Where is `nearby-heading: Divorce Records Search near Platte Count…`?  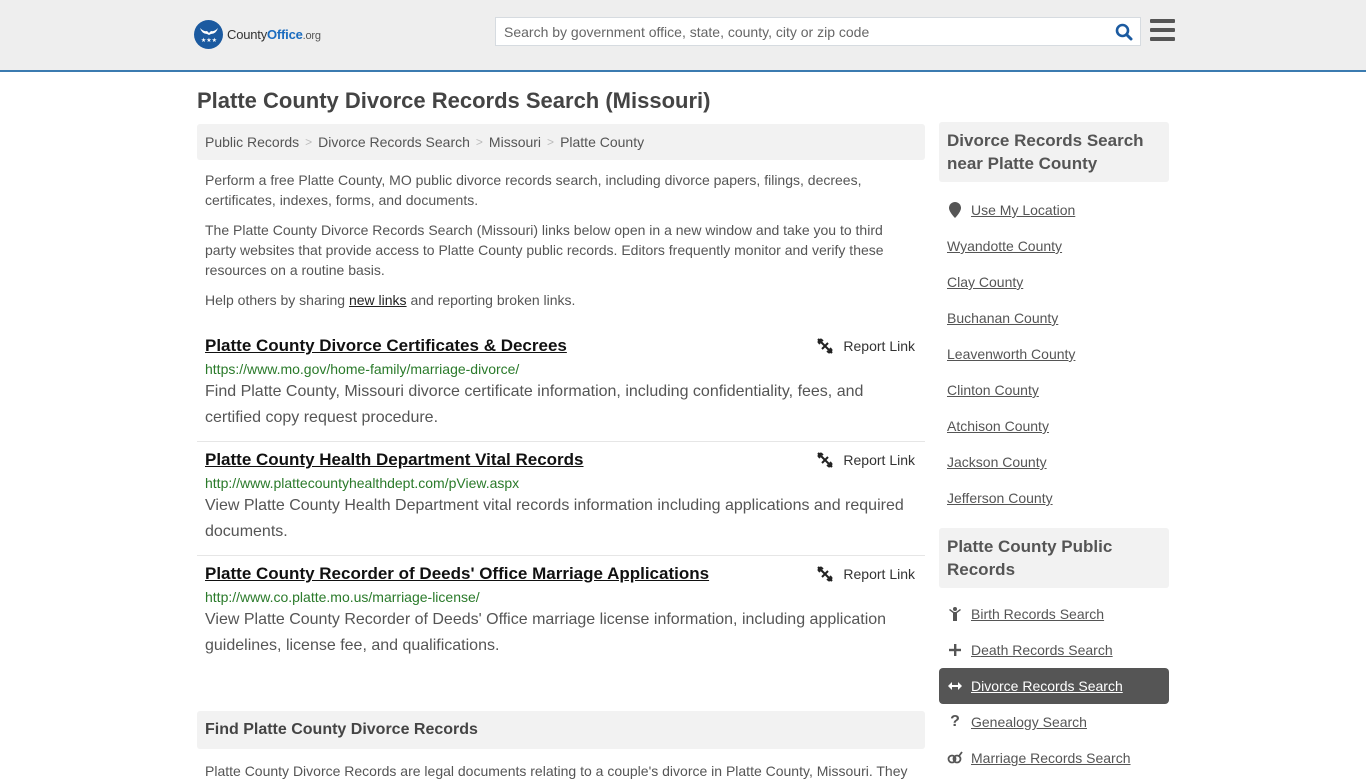 nearby-heading: Divorce Records Search near Platte Count… is located at coordinates (1054, 152).